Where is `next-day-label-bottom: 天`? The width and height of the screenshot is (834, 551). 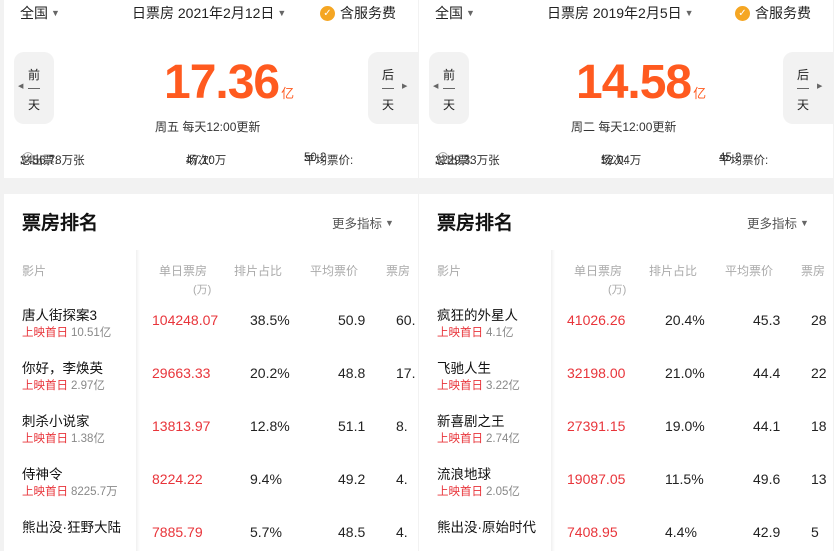
next-day-label-bottom: 天 is located at coordinates (802, 105).